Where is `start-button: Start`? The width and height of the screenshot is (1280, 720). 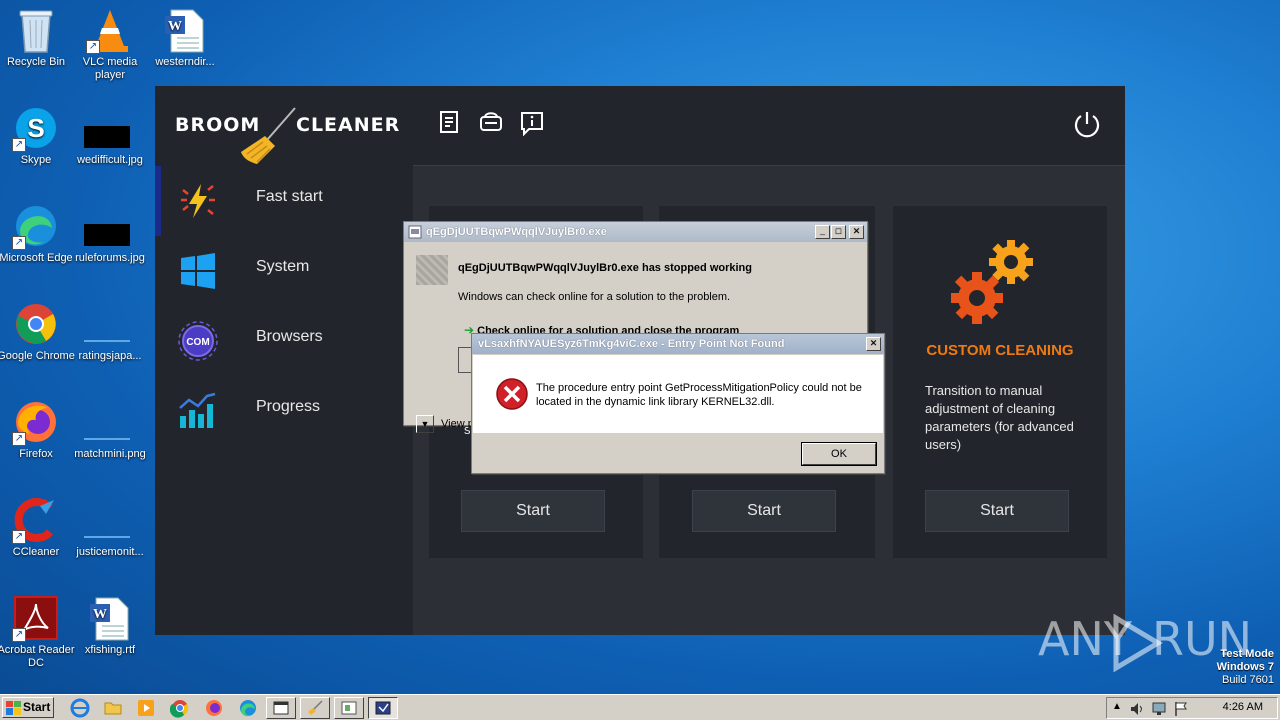 start-button: Start is located at coordinates (28, 707).